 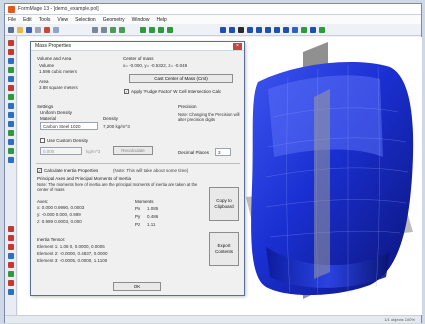 I want to click on moment-pz-value: 1.11, so click(x=151, y=224).